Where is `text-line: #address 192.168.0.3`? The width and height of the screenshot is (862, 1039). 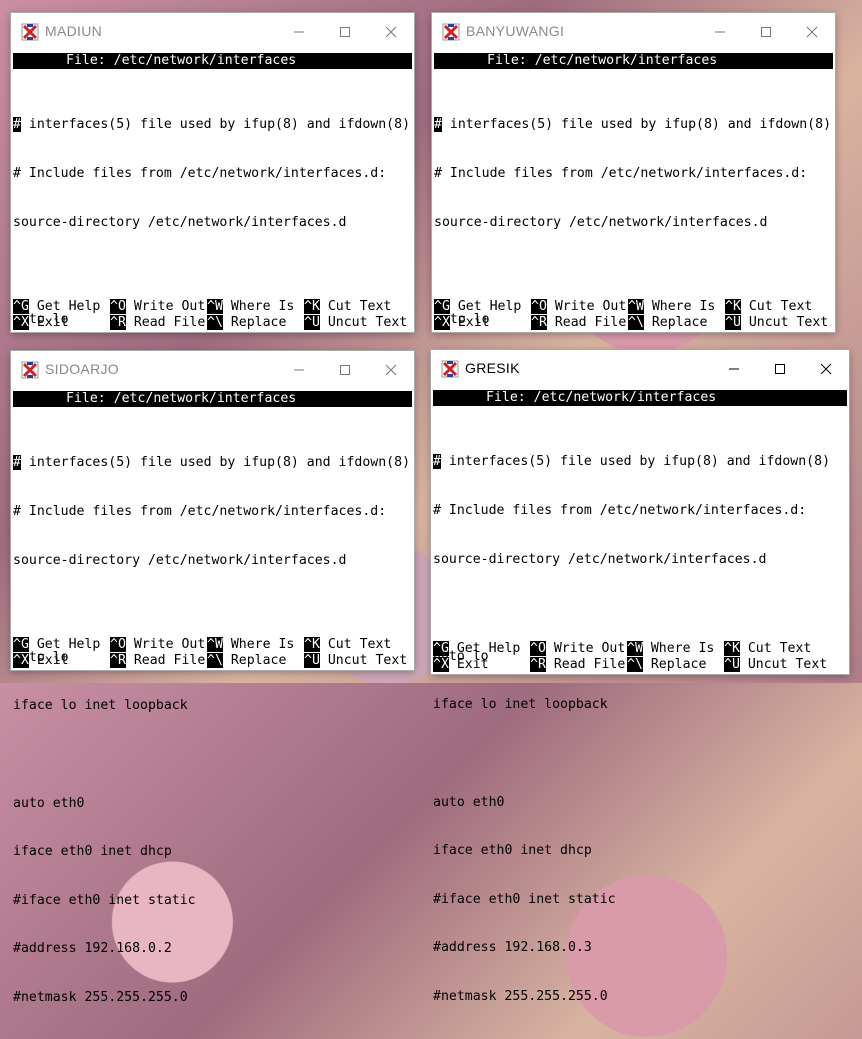 text-line: #address 192.168.0.3 is located at coordinates (641, 948).